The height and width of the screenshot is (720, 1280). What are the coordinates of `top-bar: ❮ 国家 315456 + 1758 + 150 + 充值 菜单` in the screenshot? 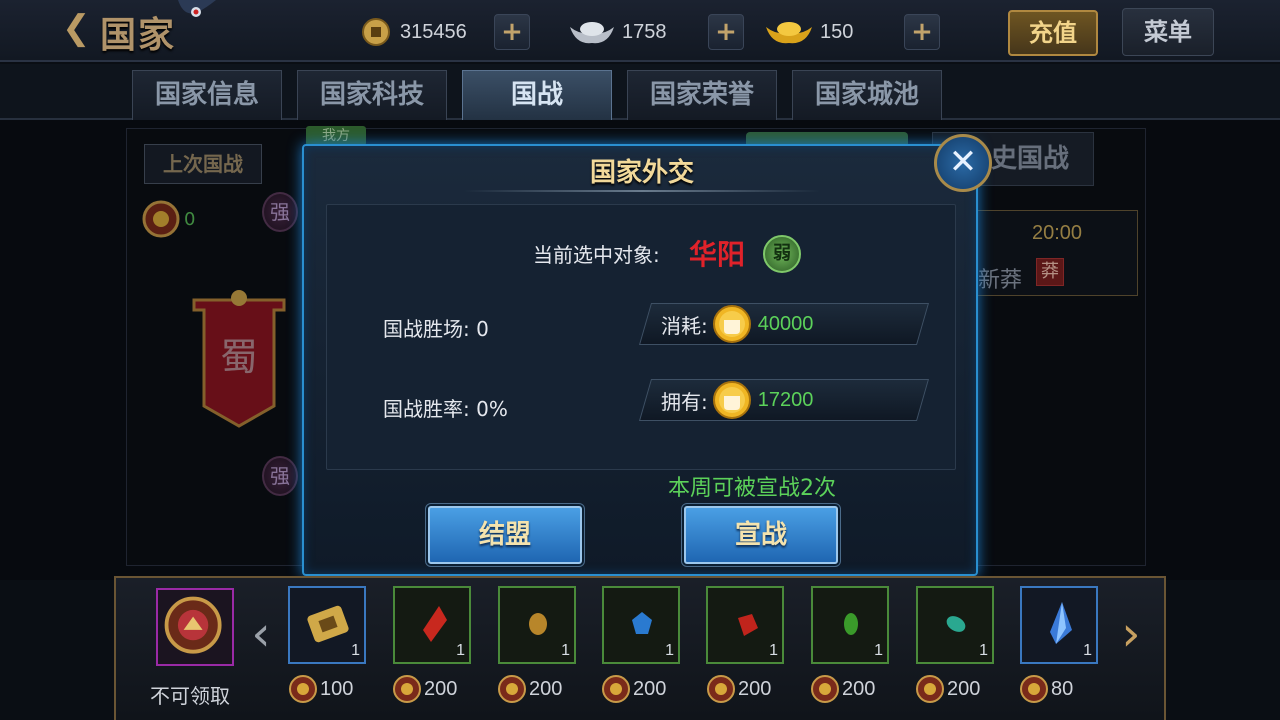 It's located at (640, 31).